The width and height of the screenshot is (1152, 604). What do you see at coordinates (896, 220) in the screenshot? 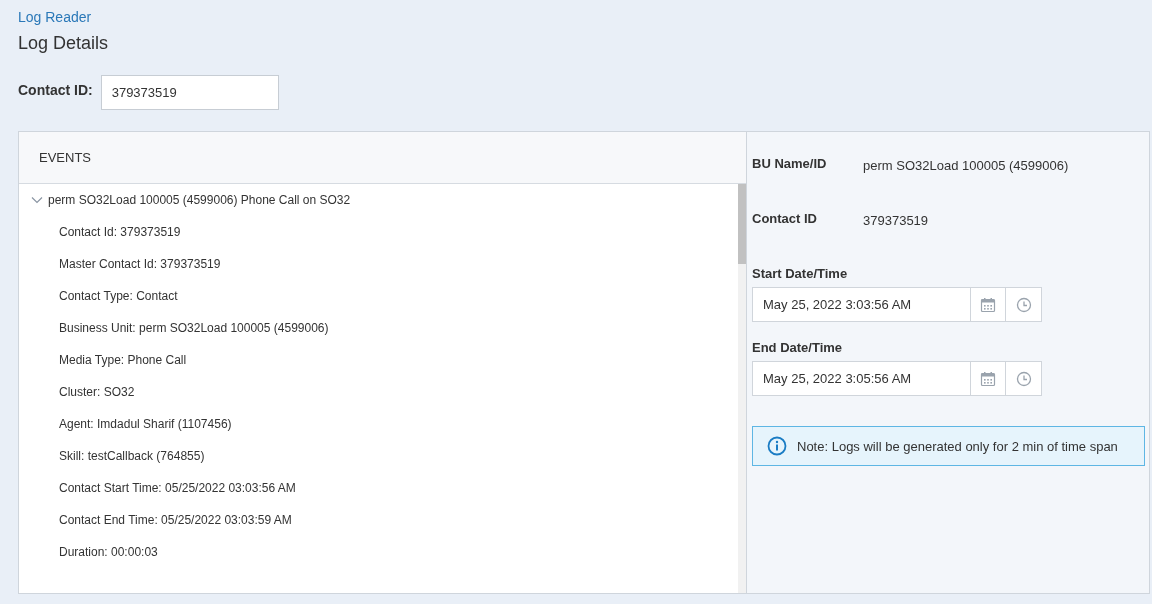
I see `detail-value: 379373519` at bounding box center [896, 220].